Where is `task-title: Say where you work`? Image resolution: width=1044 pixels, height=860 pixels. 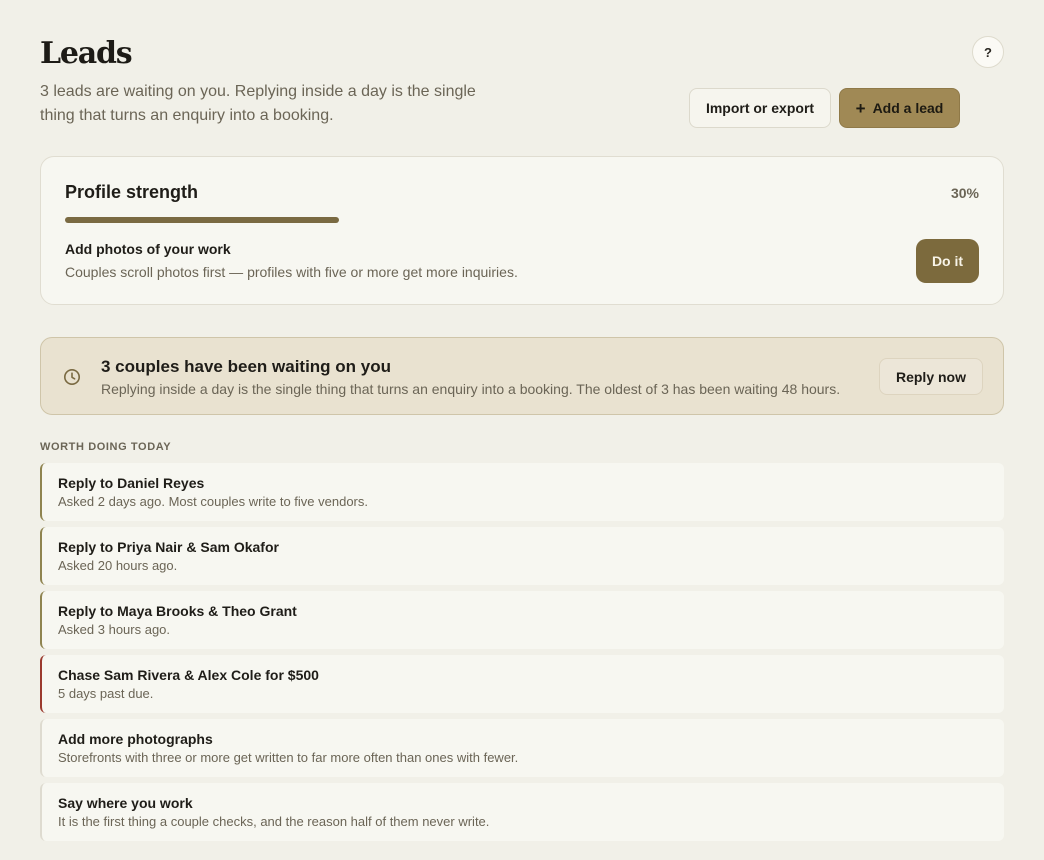
task-title: Say where you work is located at coordinates (125, 803).